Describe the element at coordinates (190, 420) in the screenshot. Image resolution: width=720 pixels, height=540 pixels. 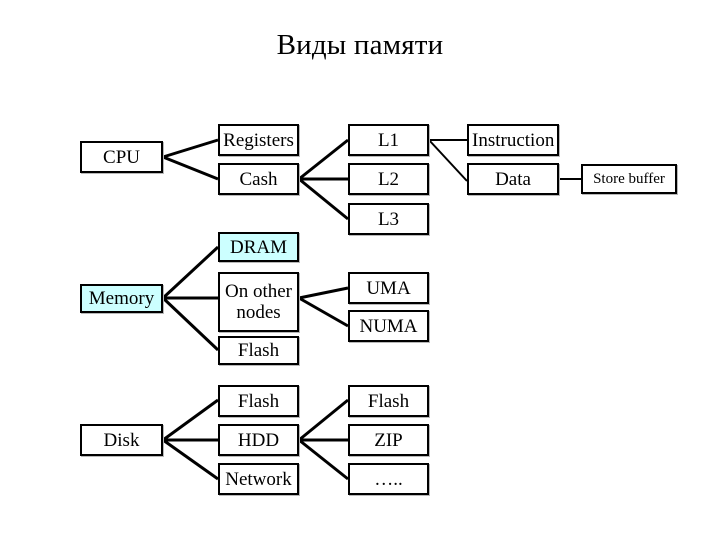
I see `edge-disk-flash` at that location.